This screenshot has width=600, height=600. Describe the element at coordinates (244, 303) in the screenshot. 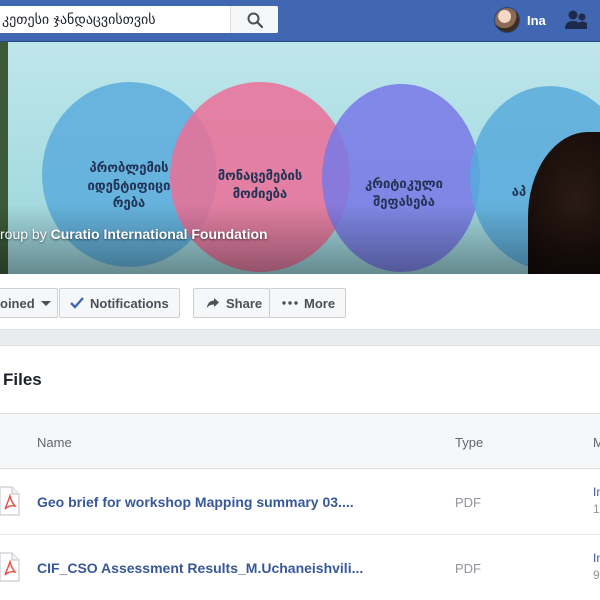

I see `share-label: Share` at that location.